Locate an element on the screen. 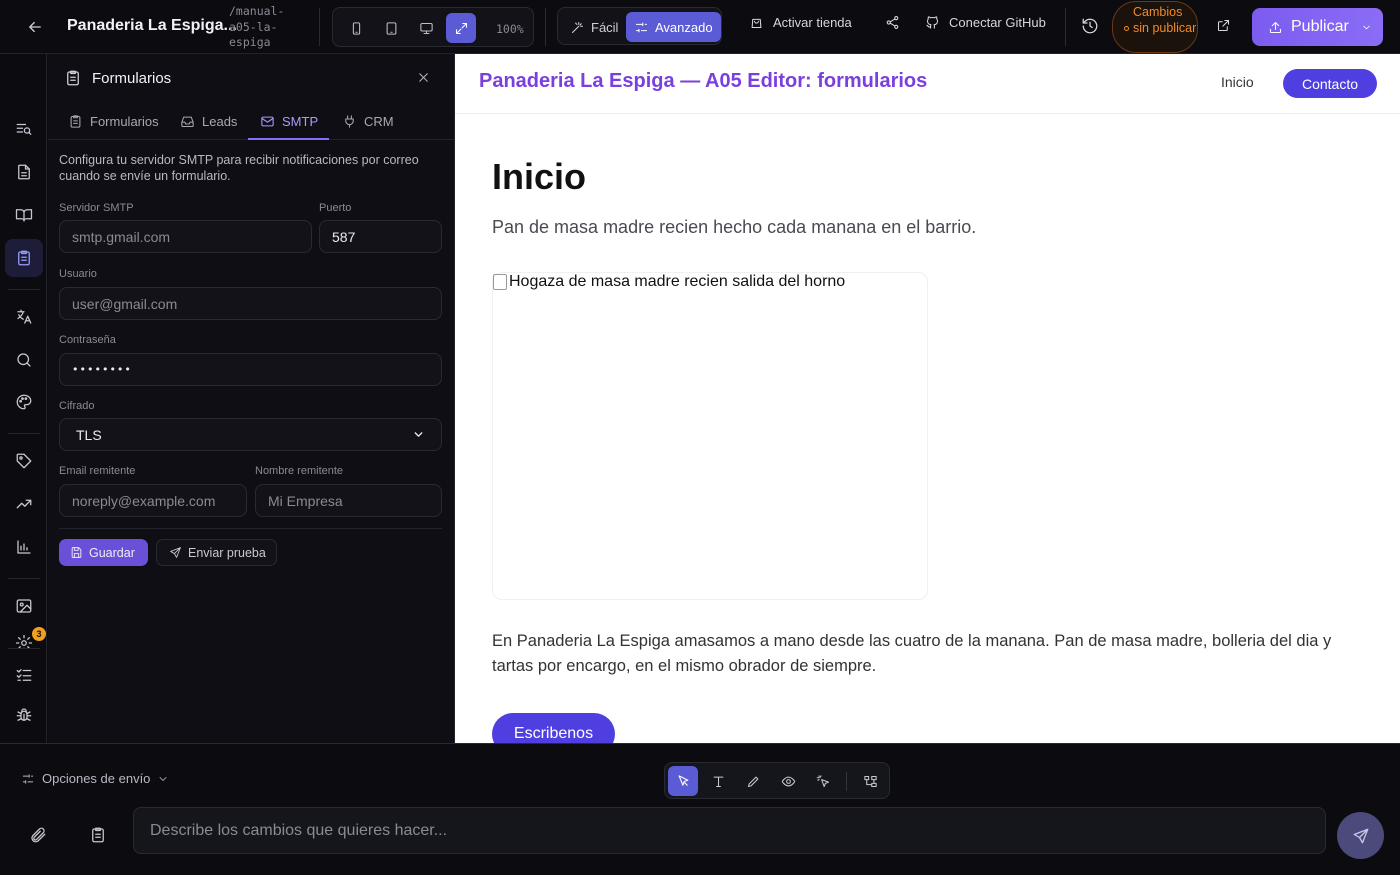  tab-leads: Leads is located at coordinates (208, 121).